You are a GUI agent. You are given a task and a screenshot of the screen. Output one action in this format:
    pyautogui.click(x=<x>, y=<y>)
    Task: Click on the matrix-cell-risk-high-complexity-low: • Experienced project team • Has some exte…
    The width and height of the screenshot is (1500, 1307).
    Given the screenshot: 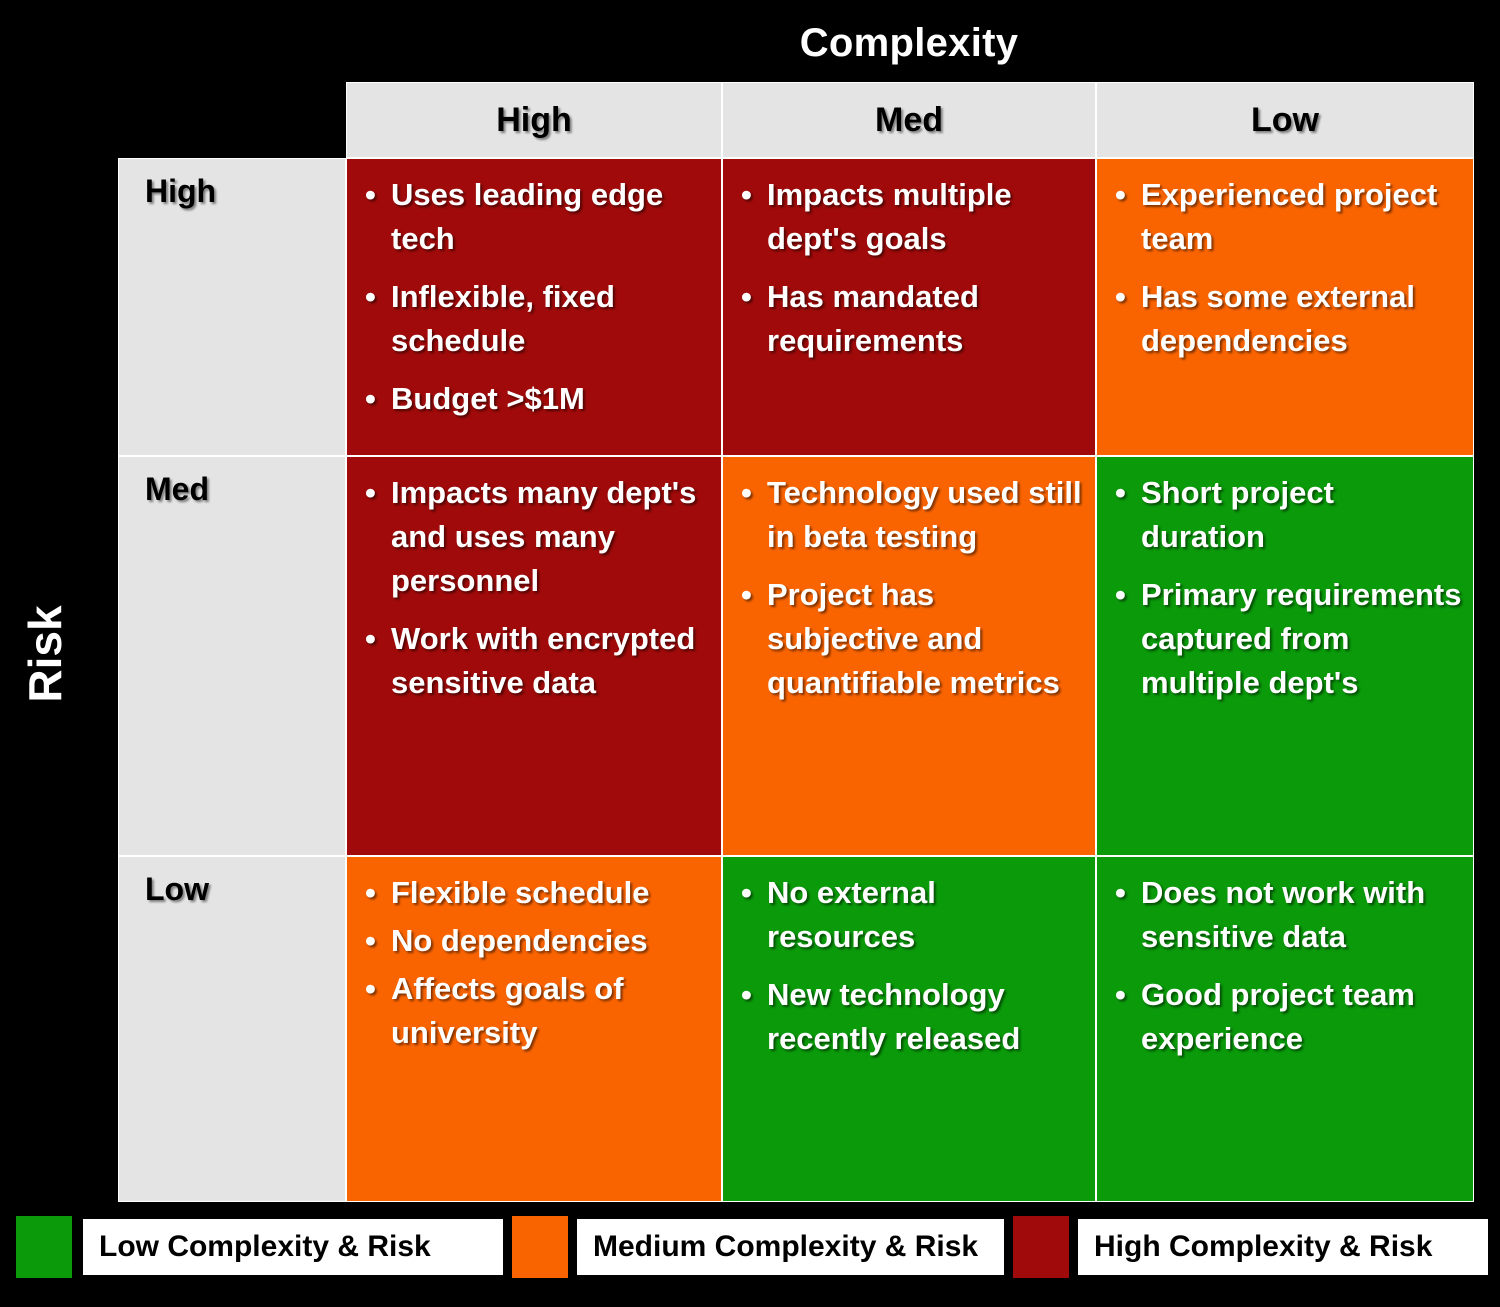 What is the action you would take?
    pyautogui.click(x=1285, y=307)
    